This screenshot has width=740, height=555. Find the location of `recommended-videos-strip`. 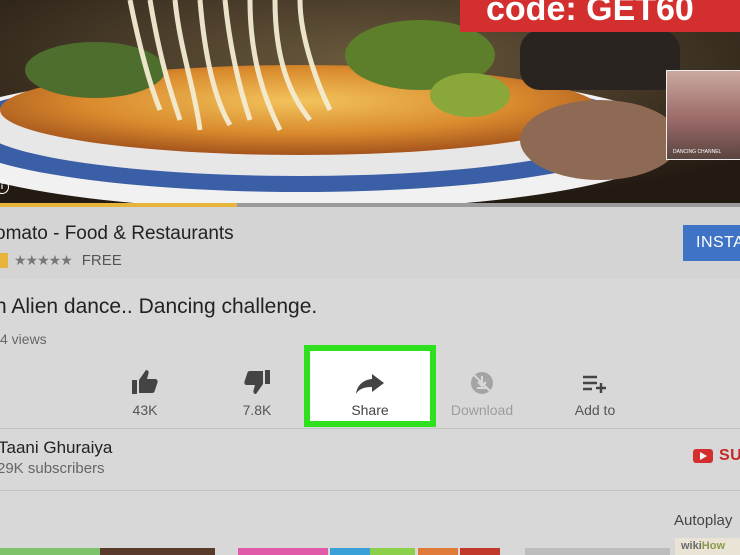

recommended-videos-strip is located at coordinates (370, 551).